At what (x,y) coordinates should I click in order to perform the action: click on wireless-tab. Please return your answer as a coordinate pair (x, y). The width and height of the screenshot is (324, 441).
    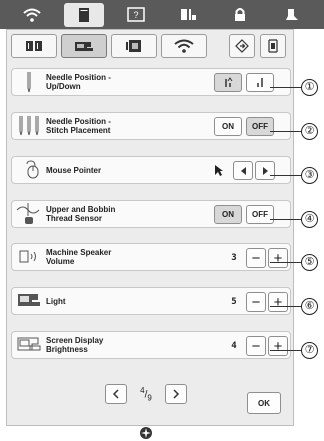
    Looking at the image, I should click on (184, 46).